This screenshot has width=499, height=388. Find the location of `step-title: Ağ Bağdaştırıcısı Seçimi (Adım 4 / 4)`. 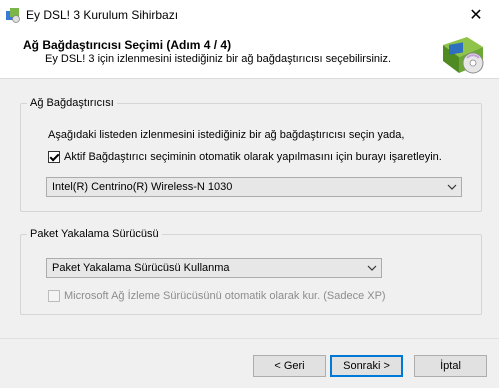

step-title: Ağ Bağdaştırıcısı Seçimi (Adım 4 / 4) is located at coordinates (127, 45).